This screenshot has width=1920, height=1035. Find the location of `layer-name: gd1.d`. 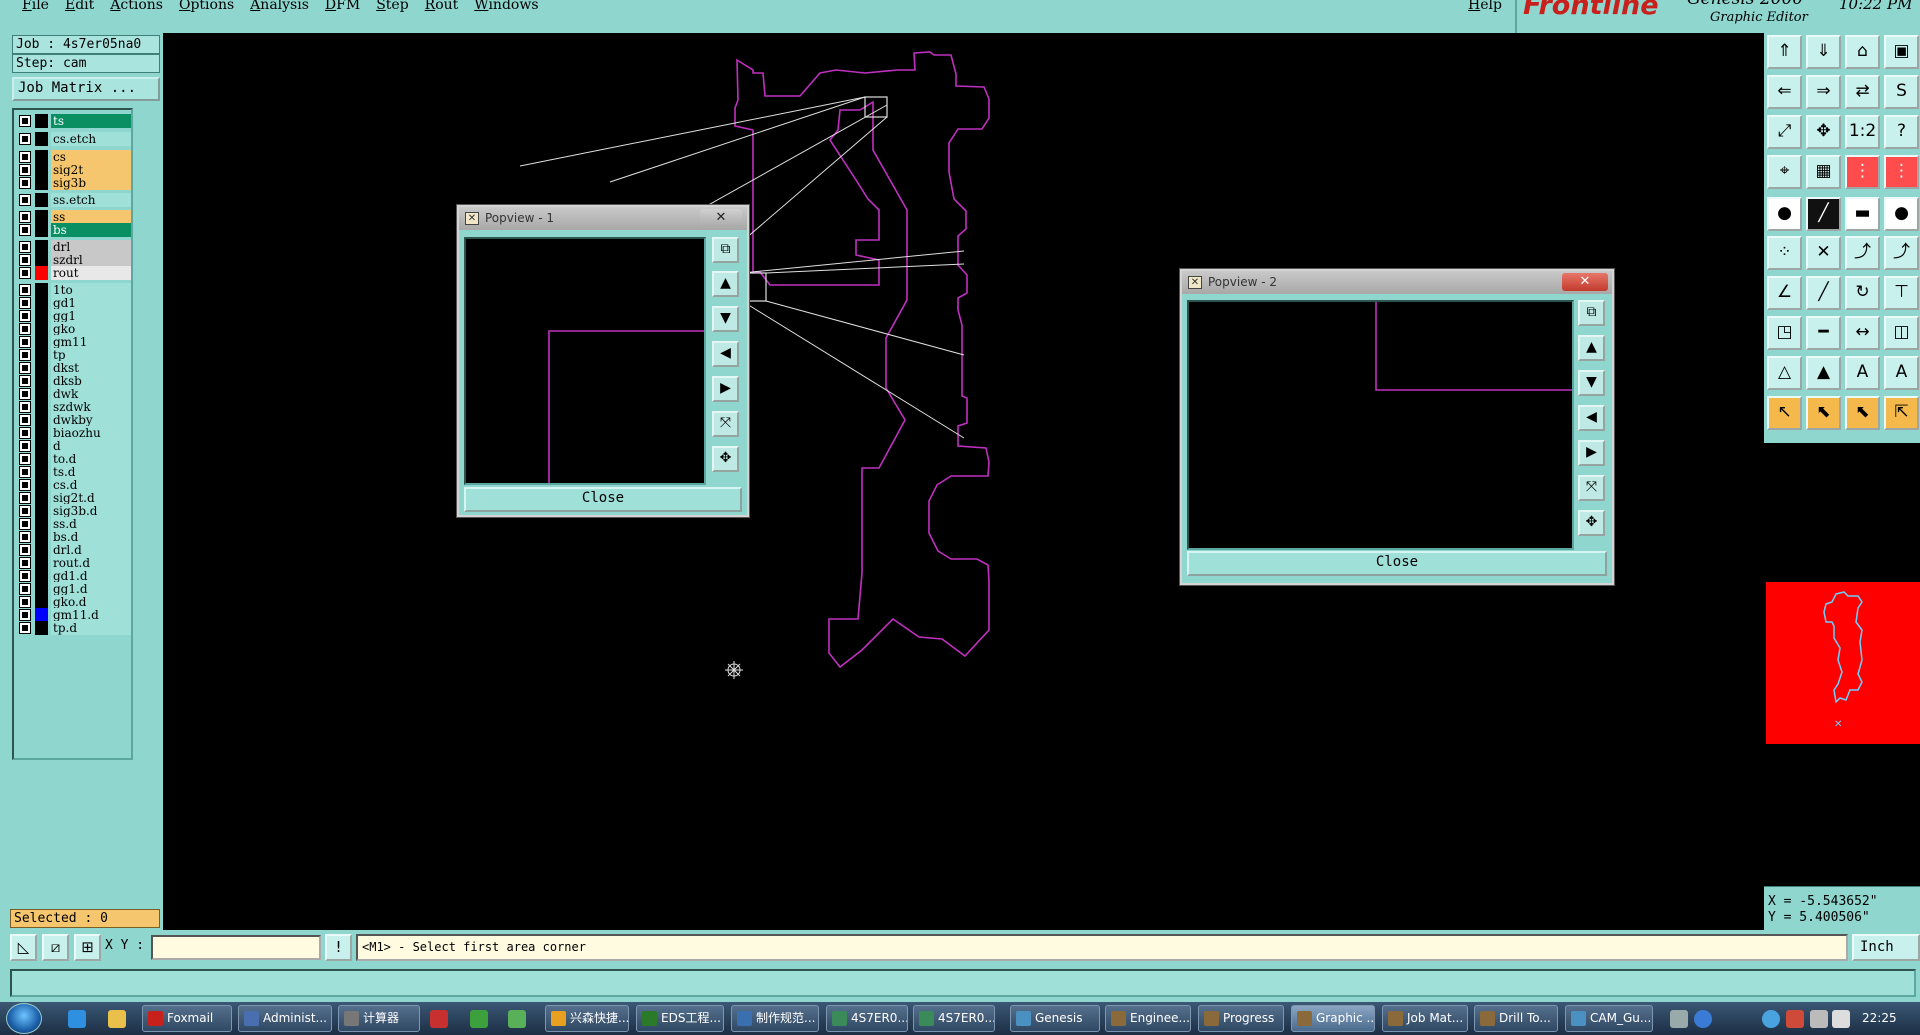

layer-name: gd1.d is located at coordinates (91, 576).